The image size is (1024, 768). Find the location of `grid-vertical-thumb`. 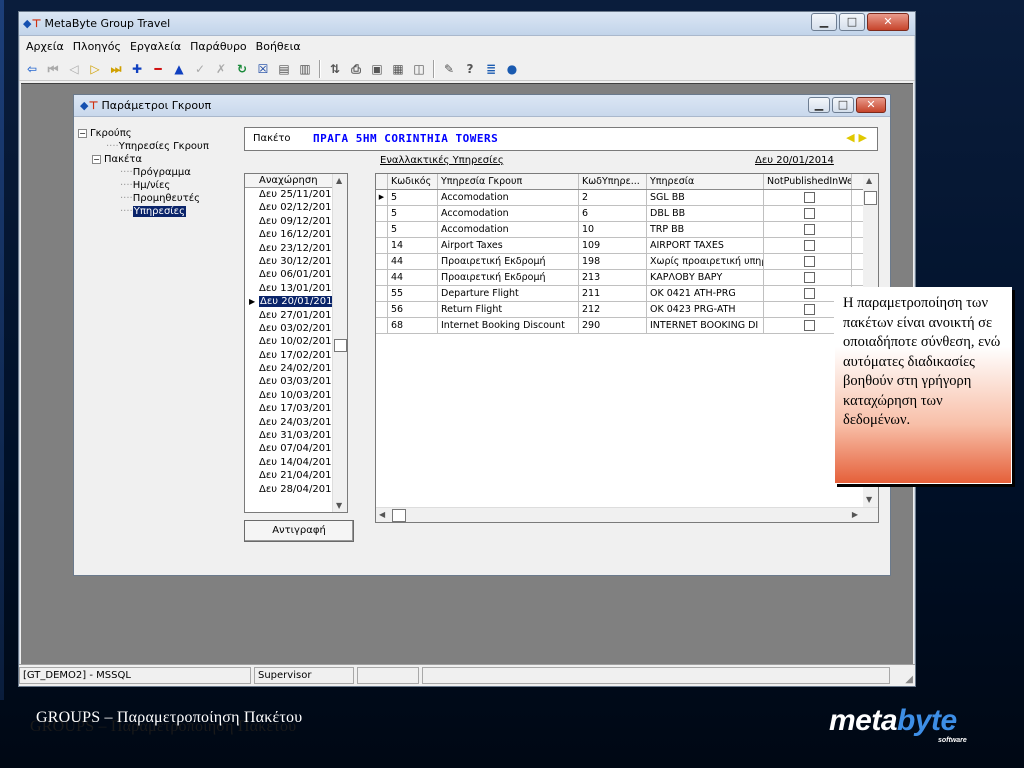

grid-vertical-thumb is located at coordinates (870, 198).